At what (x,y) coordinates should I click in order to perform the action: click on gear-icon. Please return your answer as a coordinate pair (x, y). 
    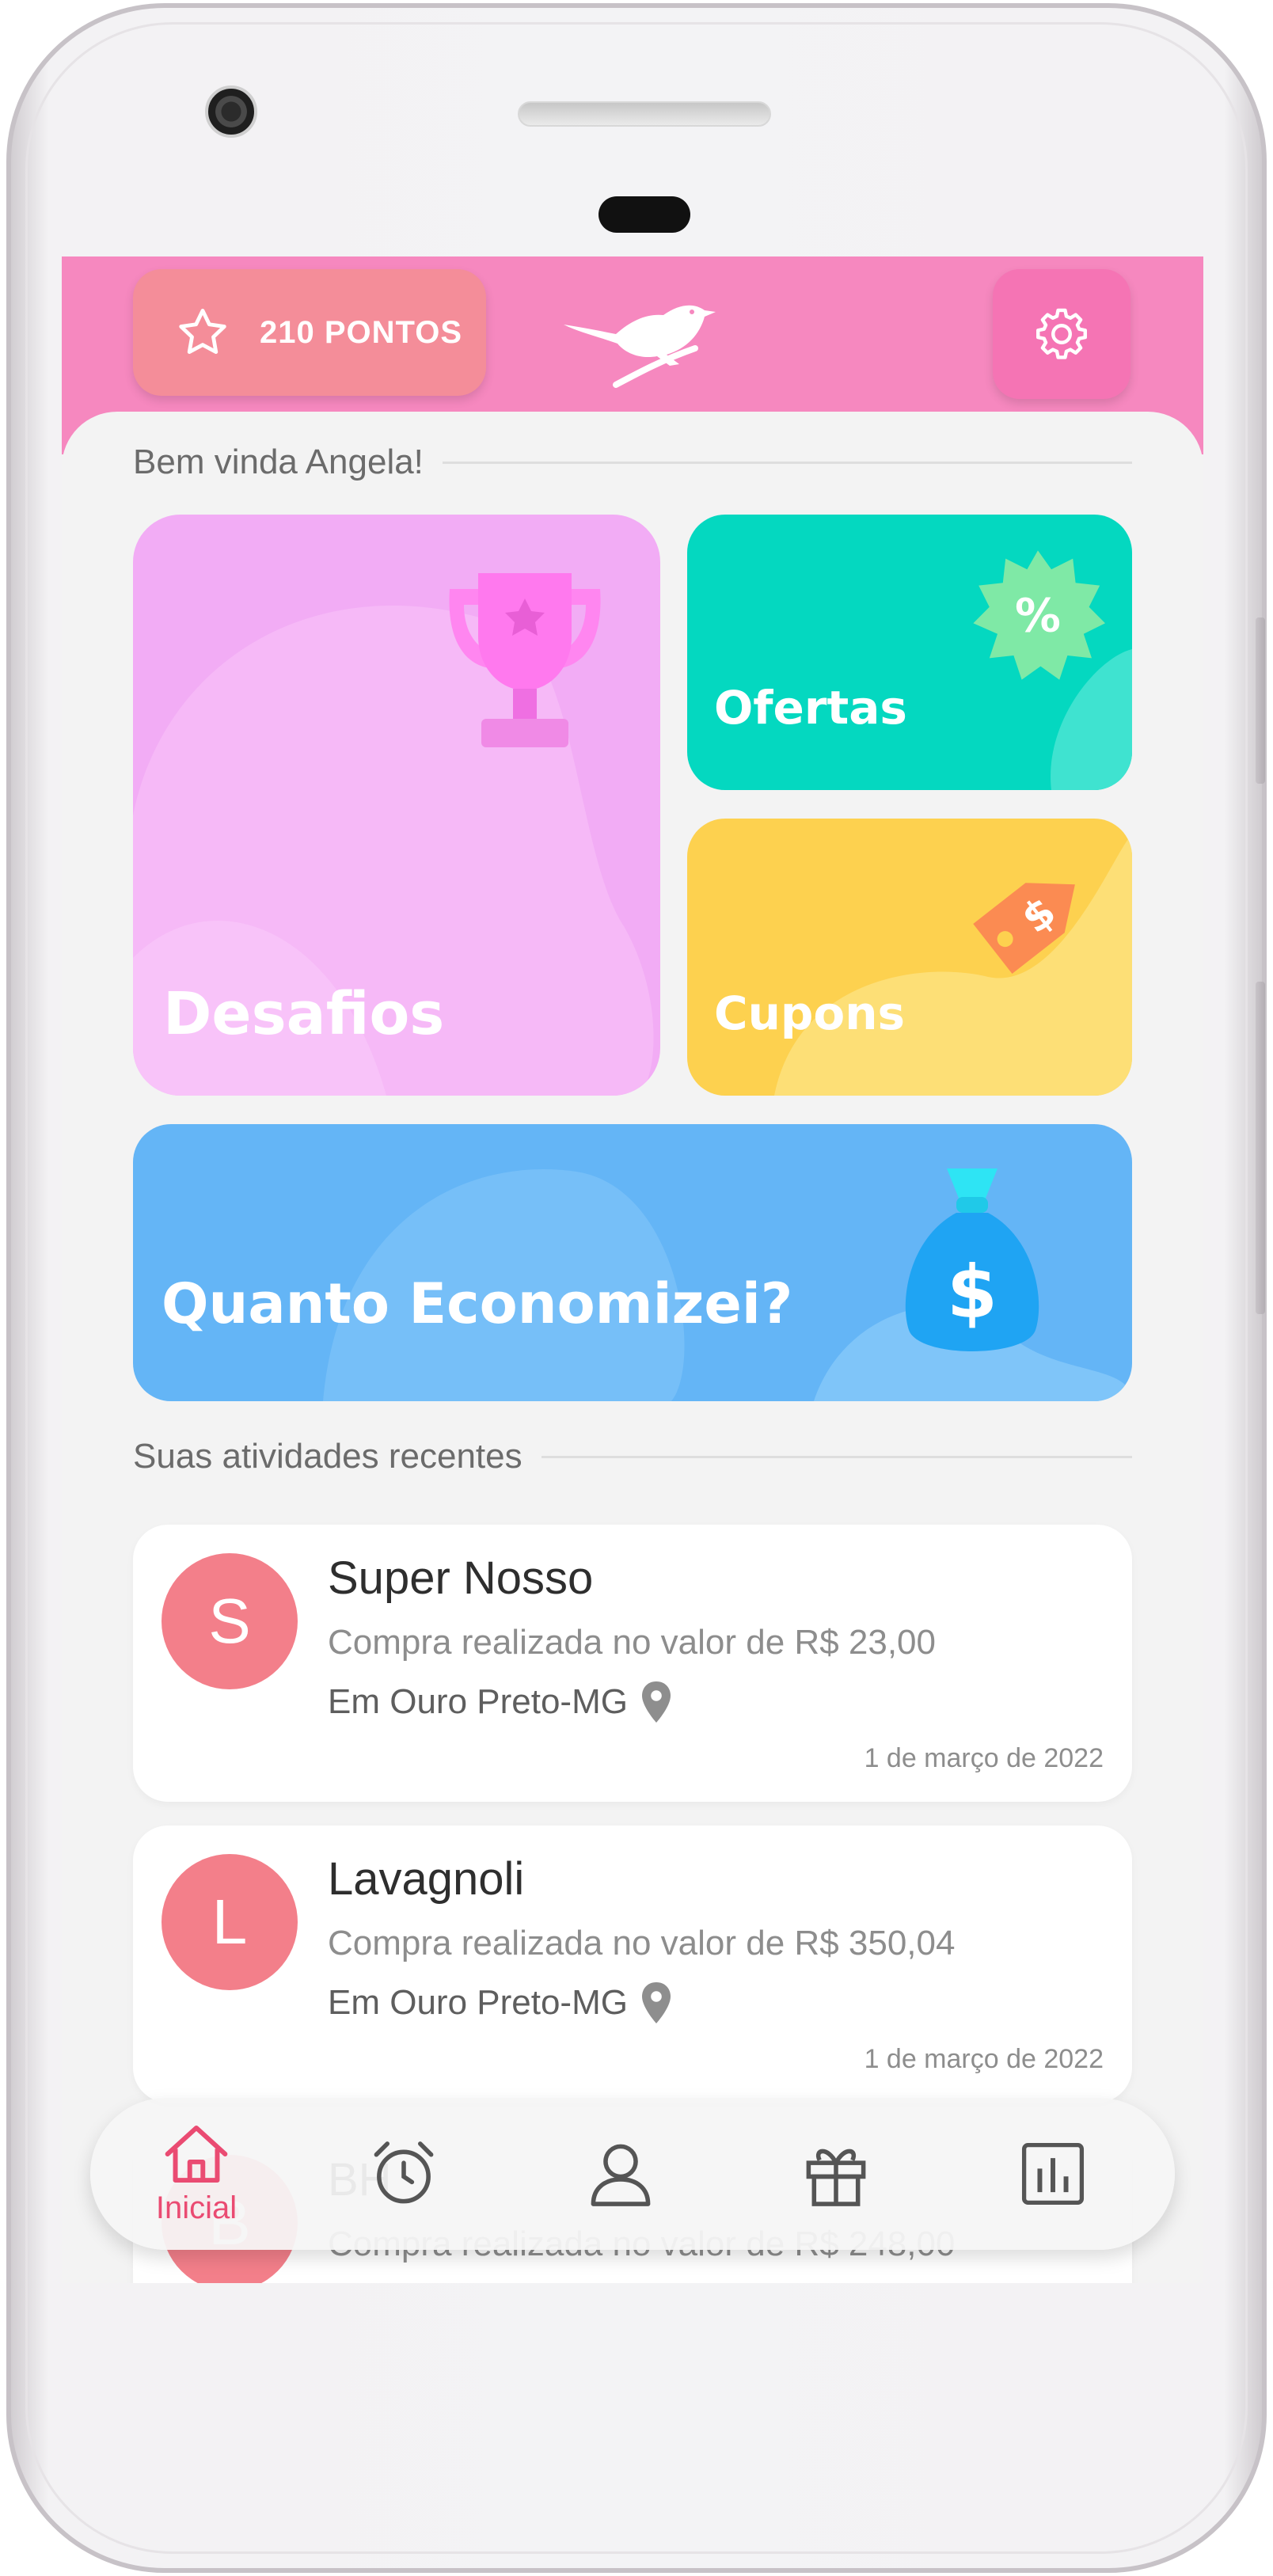
    Looking at the image, I should click on (1061, 333).